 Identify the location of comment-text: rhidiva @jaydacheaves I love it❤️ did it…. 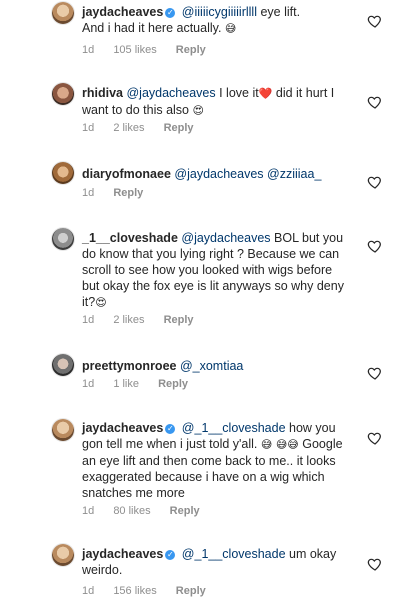
(217, 102).